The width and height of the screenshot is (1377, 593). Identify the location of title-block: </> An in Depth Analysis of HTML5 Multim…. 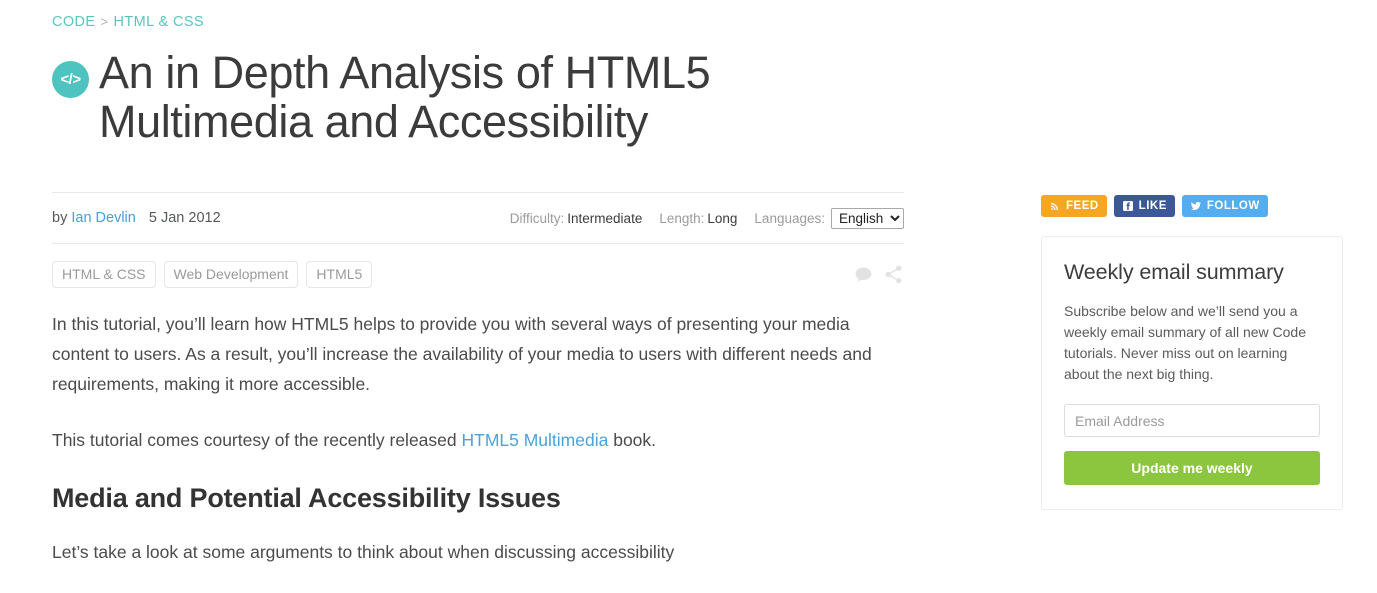
(478, 97).